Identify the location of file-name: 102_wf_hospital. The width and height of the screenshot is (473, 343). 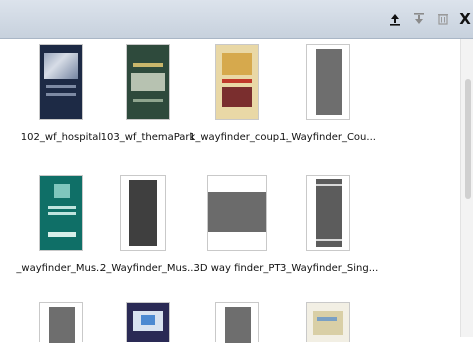
(61, 137).